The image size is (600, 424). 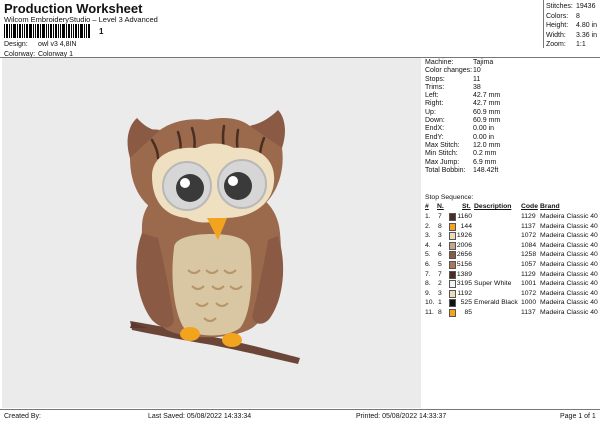 I want to click on machine-info-row: EndX: 0.00 in, so click(x=511, y=129).